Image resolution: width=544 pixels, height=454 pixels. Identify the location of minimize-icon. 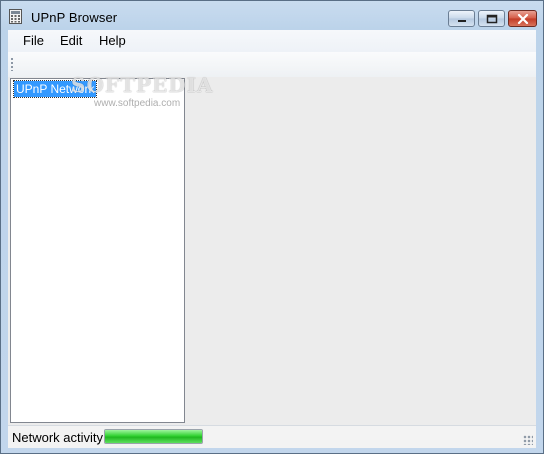
(461, 20).